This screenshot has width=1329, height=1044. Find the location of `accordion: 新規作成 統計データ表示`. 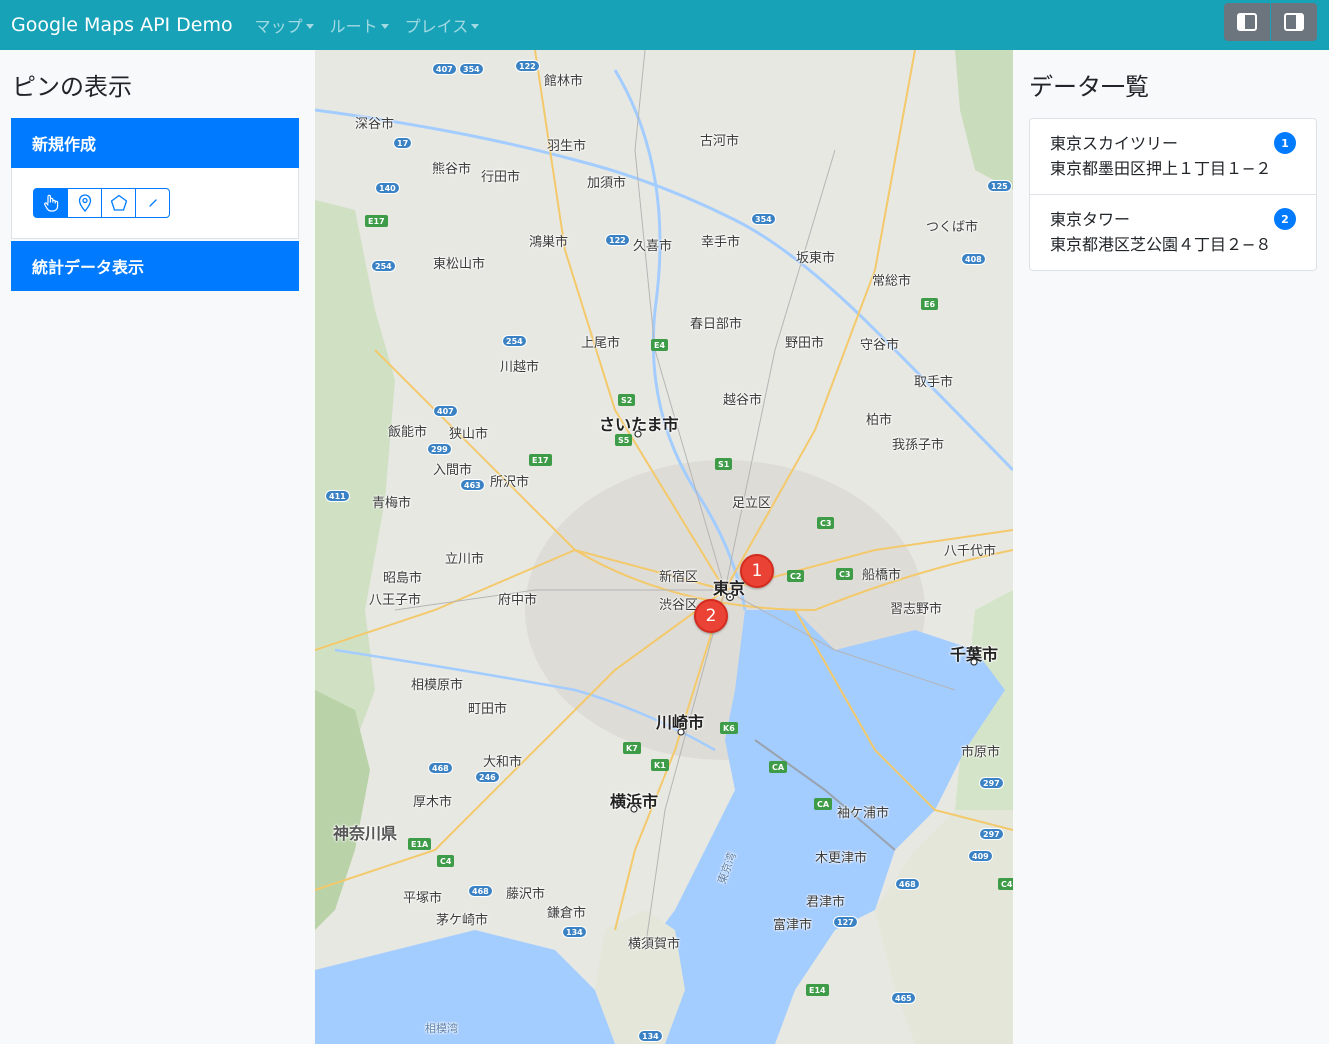

accordion: 新規作成 統計データ表示 is located at coordinates (155, 204).